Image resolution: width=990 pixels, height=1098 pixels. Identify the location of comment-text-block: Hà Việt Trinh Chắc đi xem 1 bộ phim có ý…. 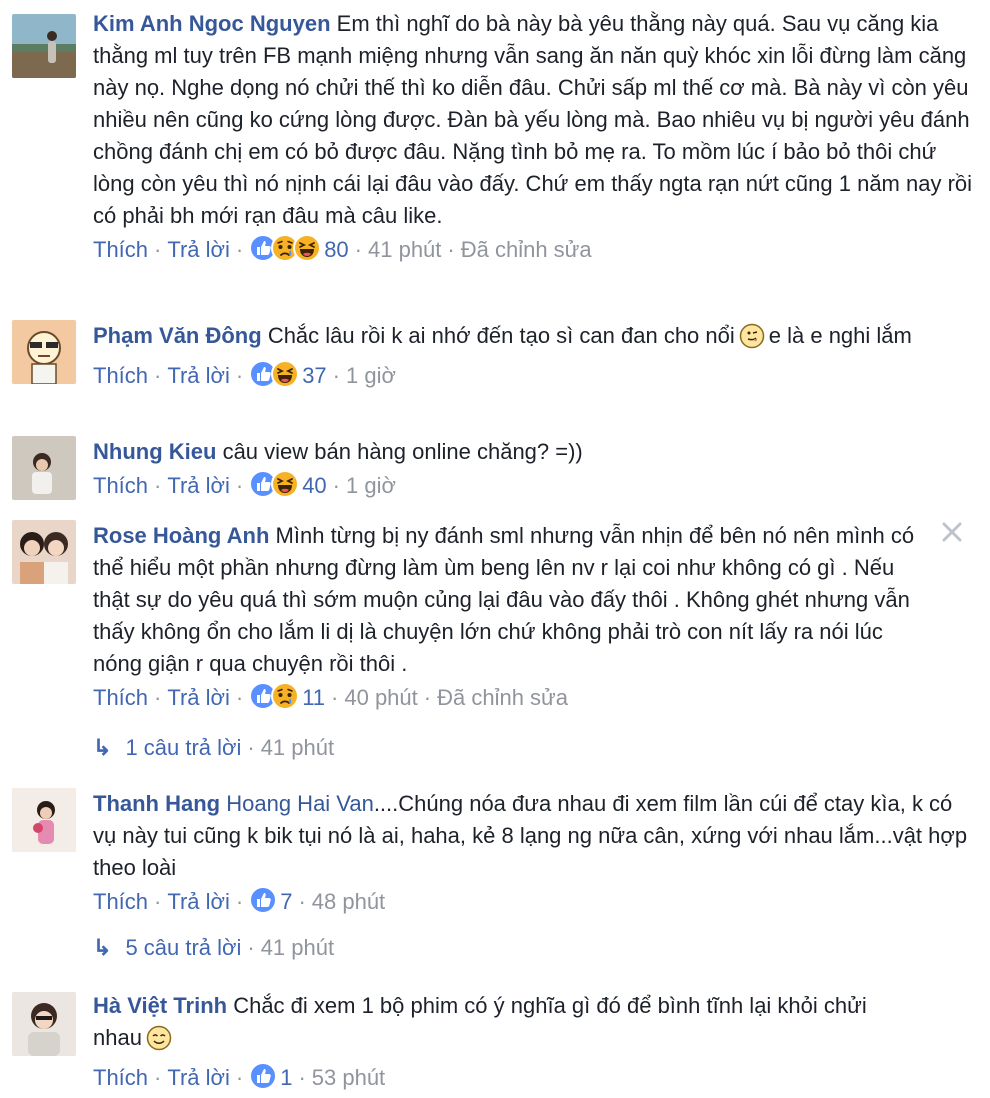
(503, 1025).